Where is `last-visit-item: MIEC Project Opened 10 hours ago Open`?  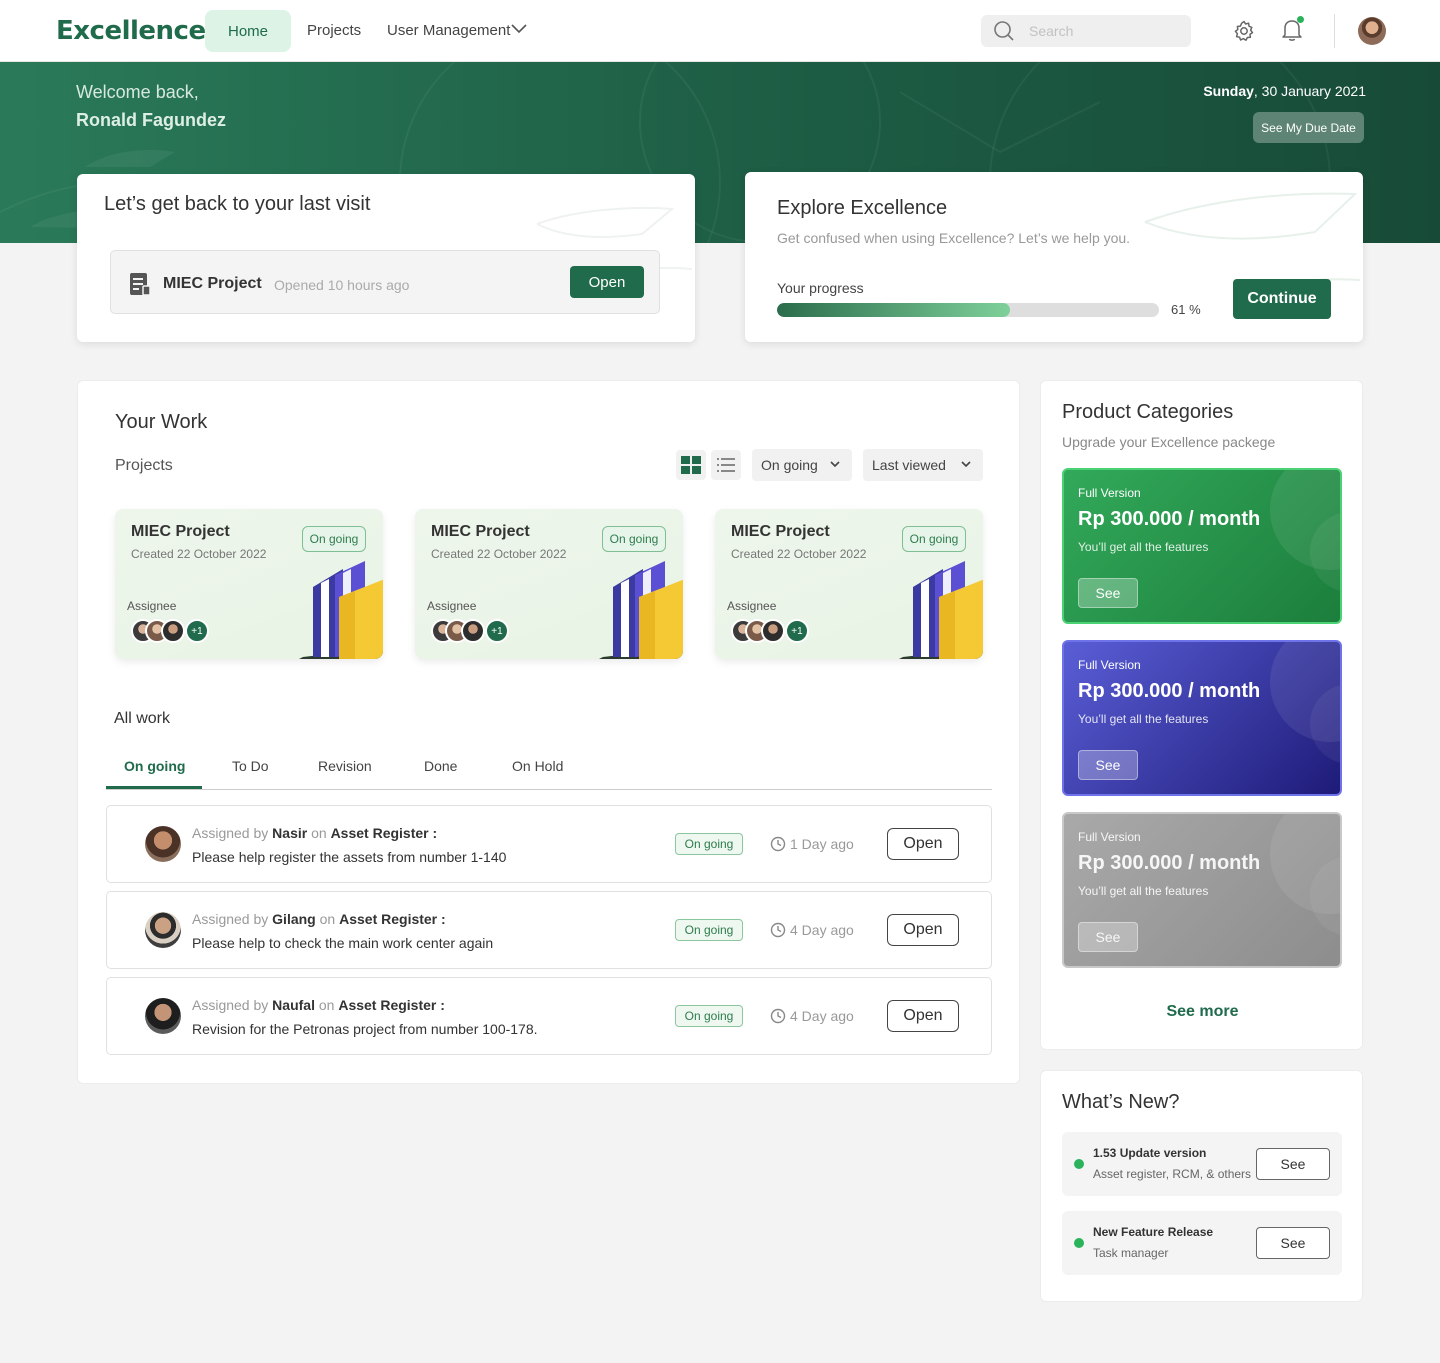 last-visit-item: MIEC Project Opened 10 hours ago Open is located at coordinates (385, 282).